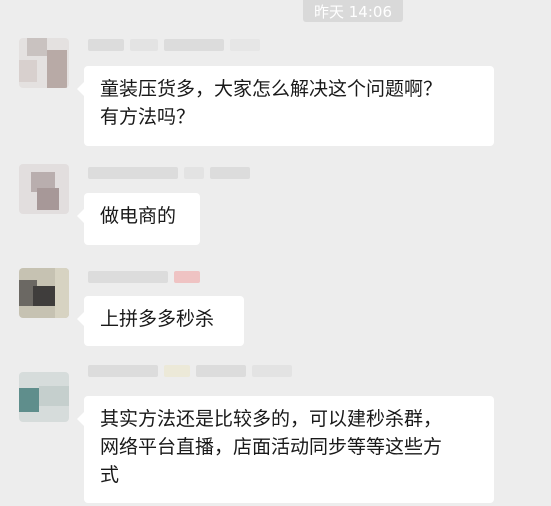  What do you see at coordinates (271, 419) in the screenshot?
I see `message-line: 其实方法还是比较多的，可以建秒杀群，` at bounding box center [271, 419].